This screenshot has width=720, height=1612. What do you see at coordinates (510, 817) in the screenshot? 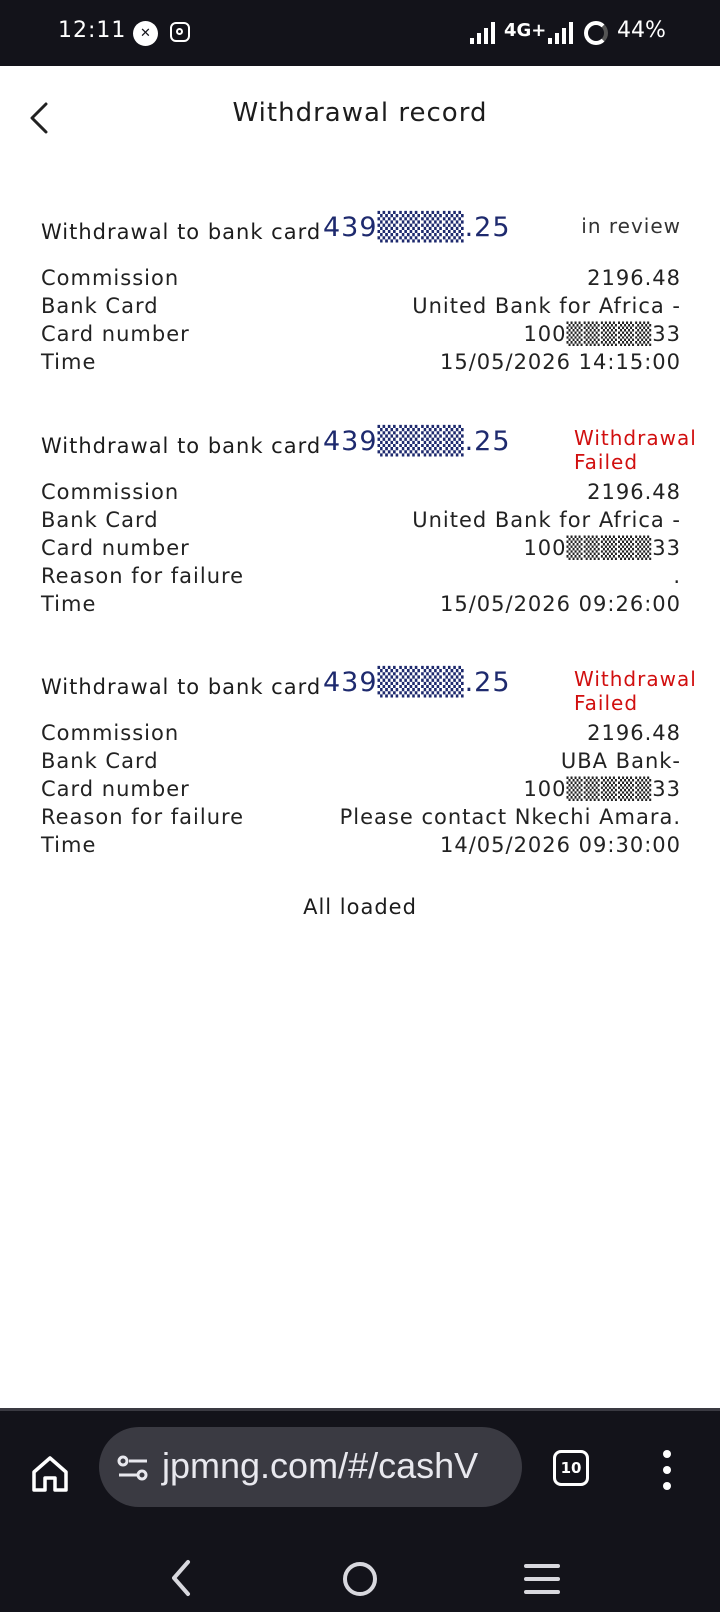
I see `reason-value: Please contact Nkechi Amara.` at bounding box center [510, 817].